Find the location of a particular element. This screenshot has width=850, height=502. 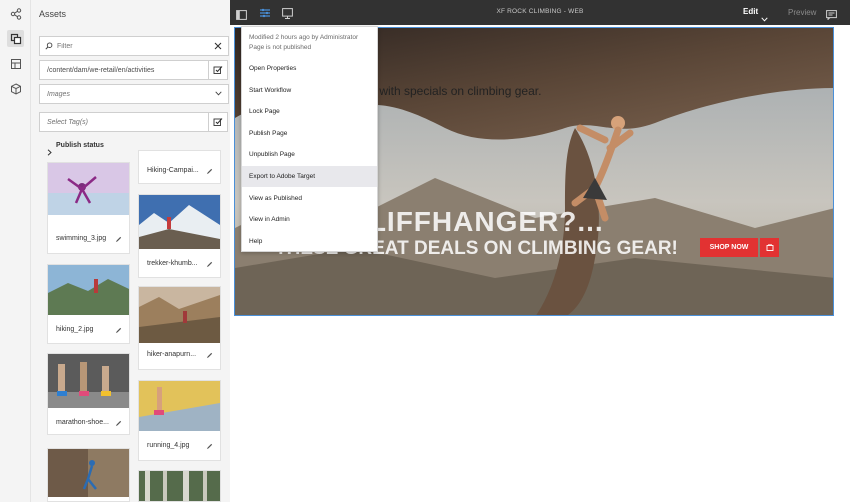

menu-item-publish-page: Publish Page is located at coordinates (309, 133).